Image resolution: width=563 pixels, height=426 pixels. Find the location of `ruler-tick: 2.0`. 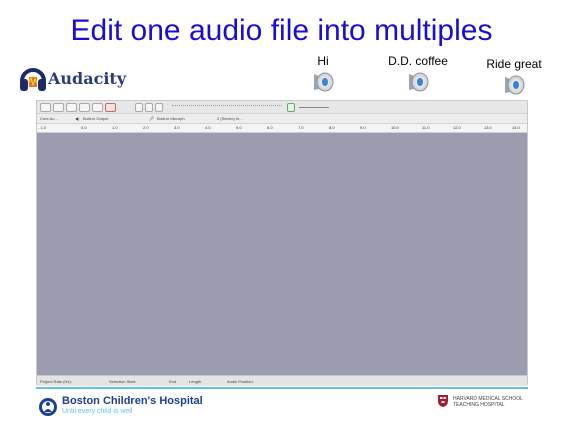

ruler-tick: 2.0 is located at coordinates (146, 127).